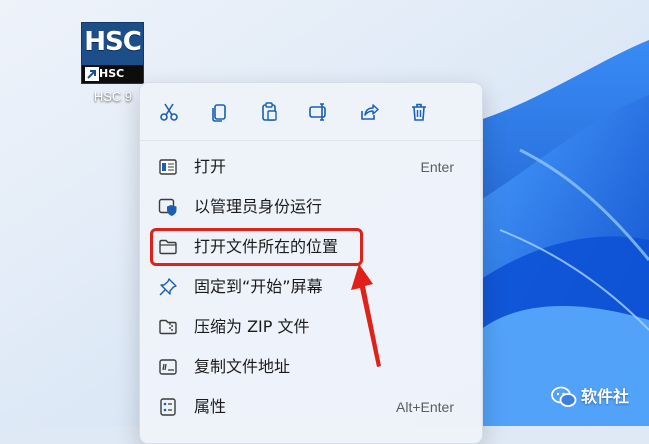  I want to click on menu-item-copy-path: 复制文件地址, so click(311, 367).